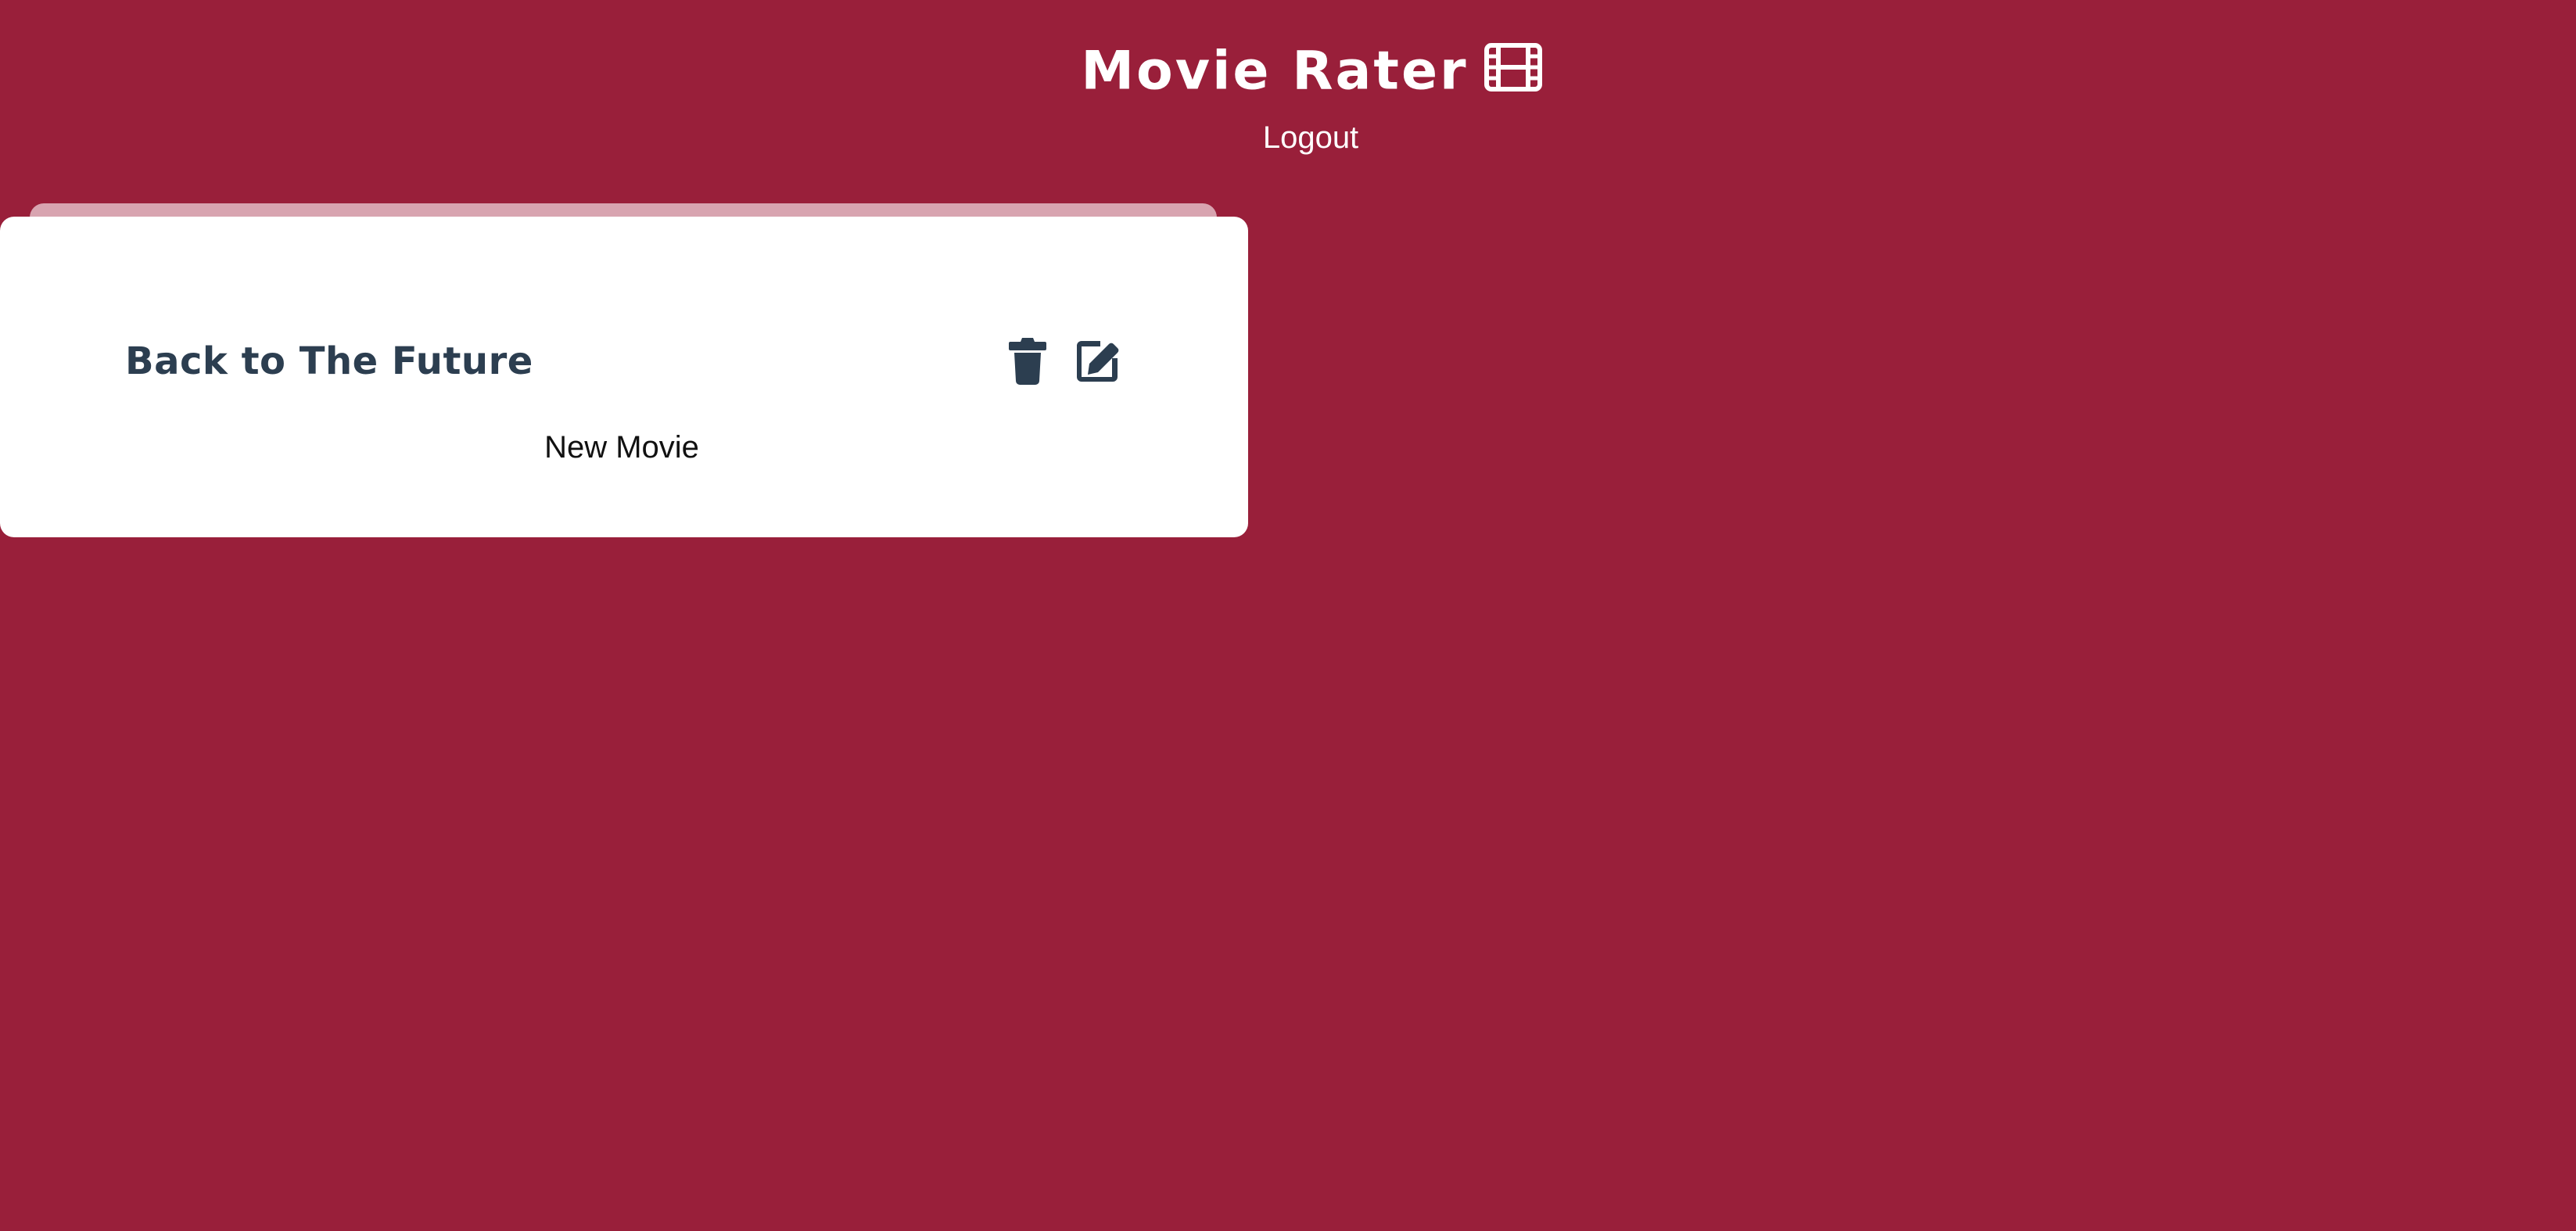 This screenshot has width=2576, height=1231. I want to click on trash-icon, so click(1027, 361).